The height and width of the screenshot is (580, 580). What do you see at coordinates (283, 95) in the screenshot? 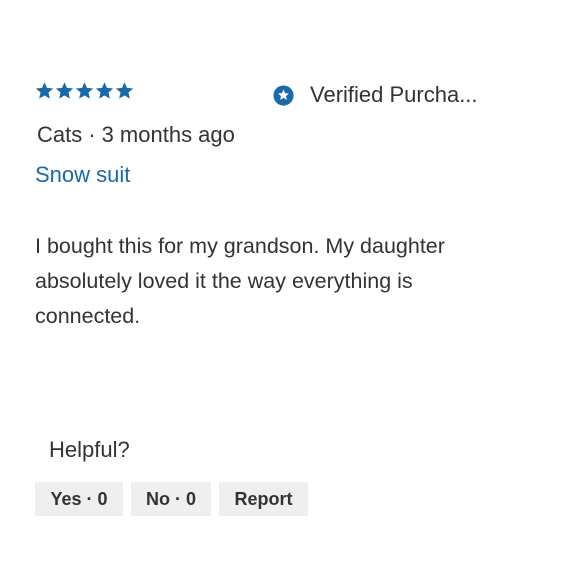
I see `verified-badge-icon` at bounding box center [283, 95].